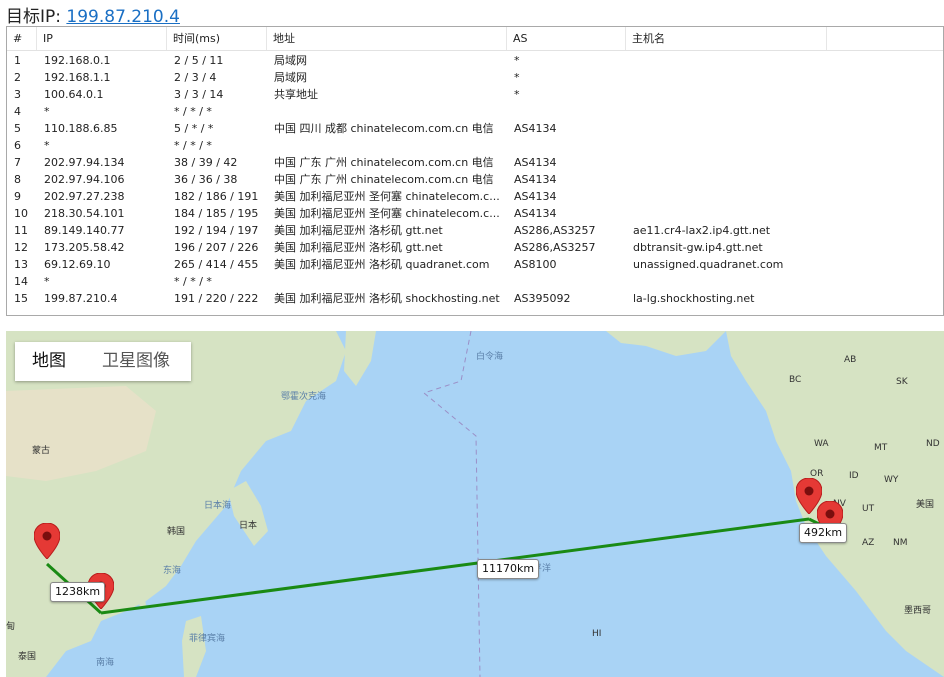 This screenshot has width=944, height=677. I want to click on cell-ip: 202.97.94.134, so click(84, 162).